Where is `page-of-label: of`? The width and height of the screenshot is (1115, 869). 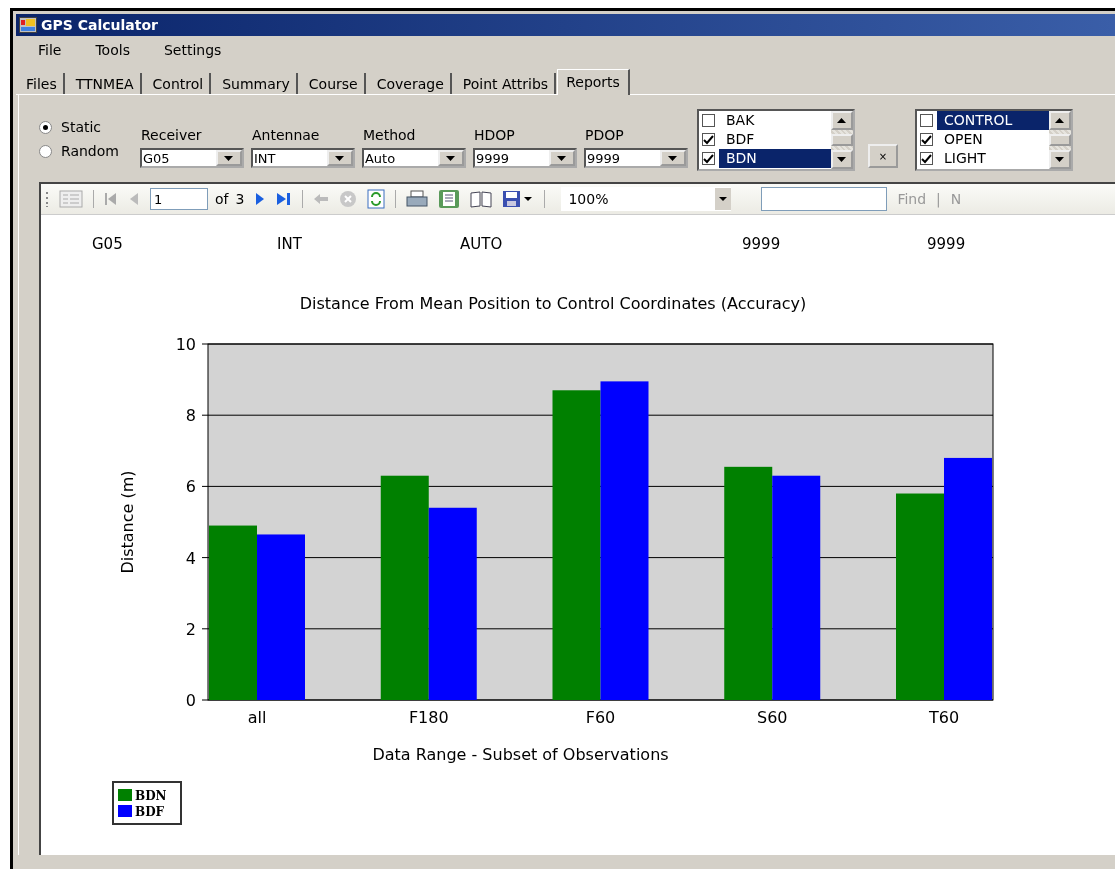
page-of-label: of is located at coordinates (222, 199).